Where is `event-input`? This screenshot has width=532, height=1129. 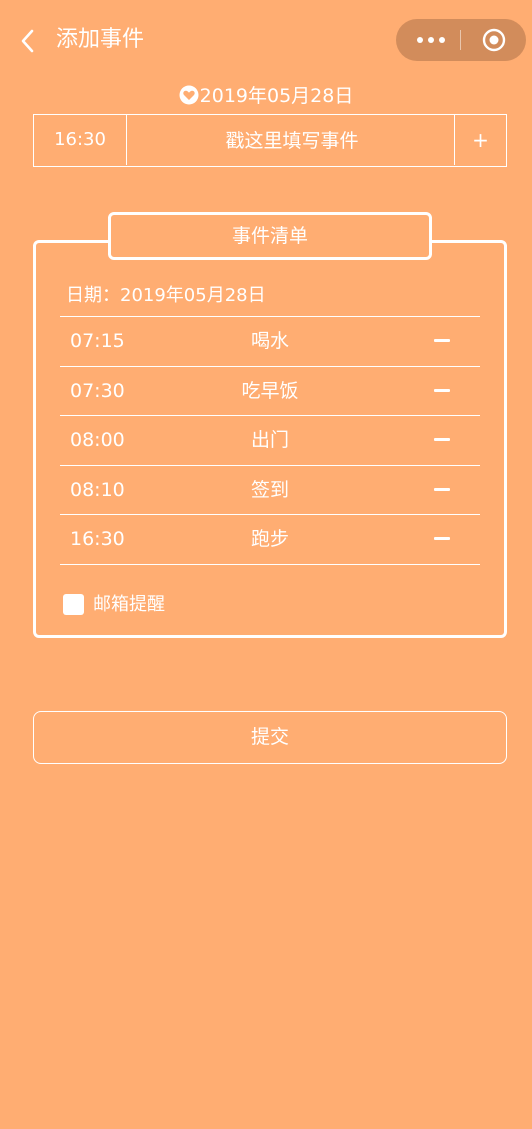 event-input is located at coordinates (292, 141).